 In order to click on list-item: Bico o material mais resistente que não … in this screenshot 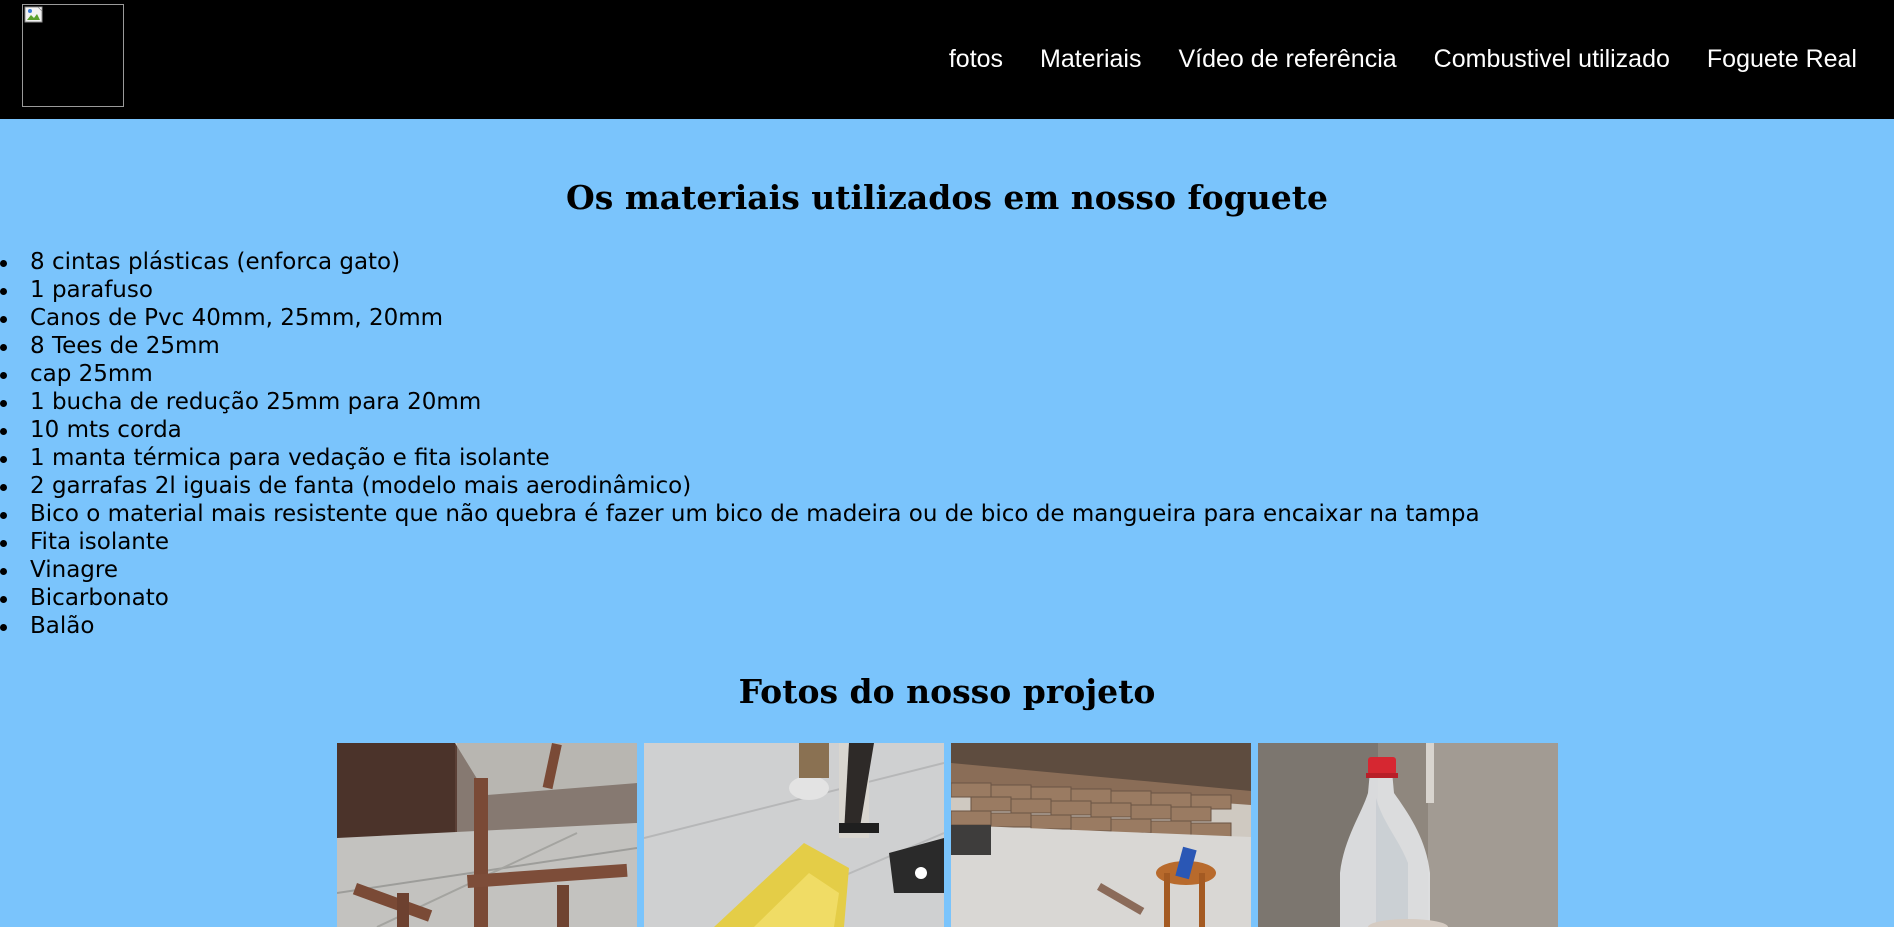, I will do `click(740, 514)`.